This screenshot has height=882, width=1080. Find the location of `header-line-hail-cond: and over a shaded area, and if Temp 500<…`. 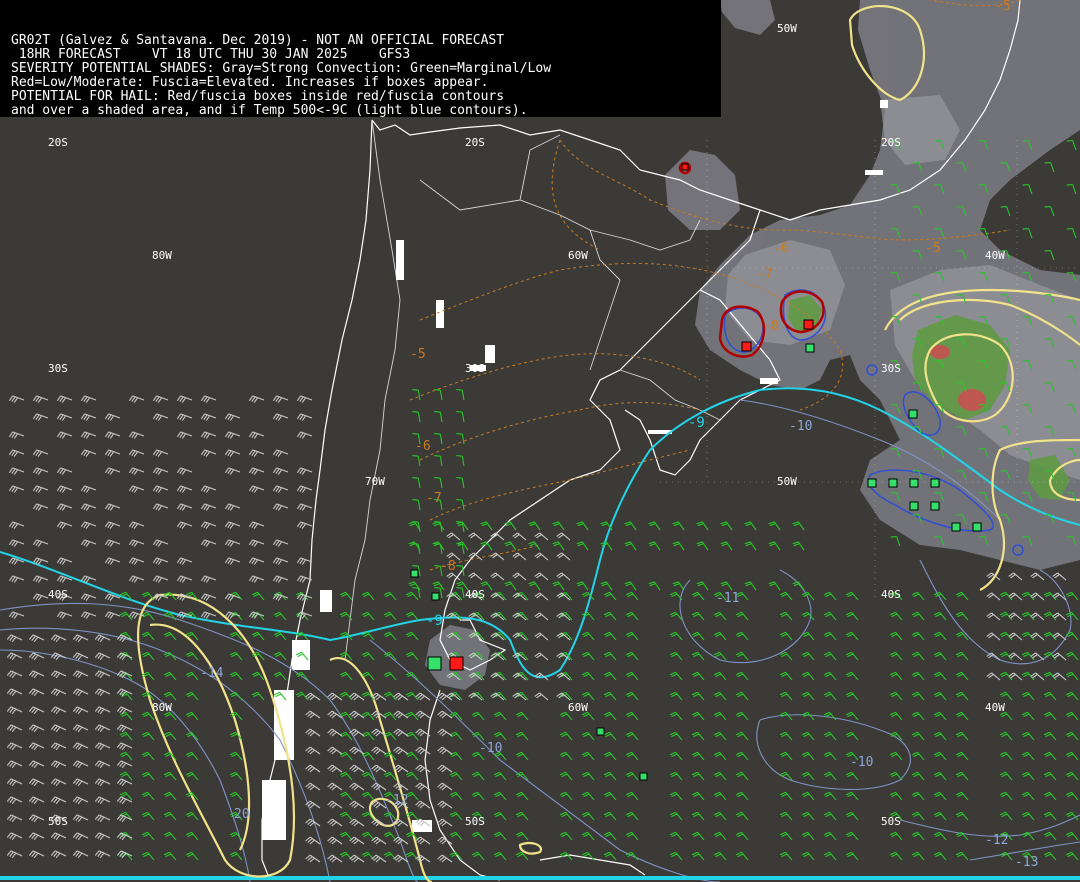

header-line-hail-cond: and over a shaded area, and if Temp 500<… is located at coordinates (269, 110).